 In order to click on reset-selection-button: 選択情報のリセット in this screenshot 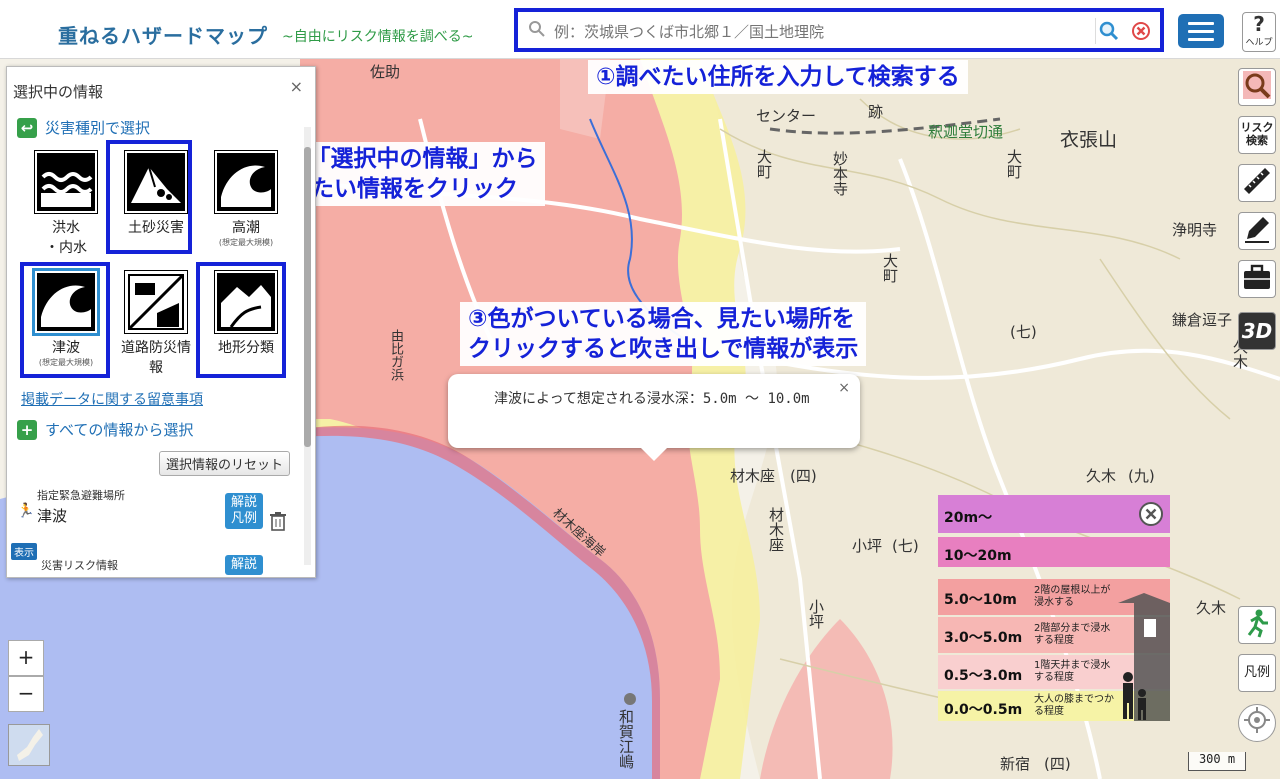, I will do `click(225, 463)`.